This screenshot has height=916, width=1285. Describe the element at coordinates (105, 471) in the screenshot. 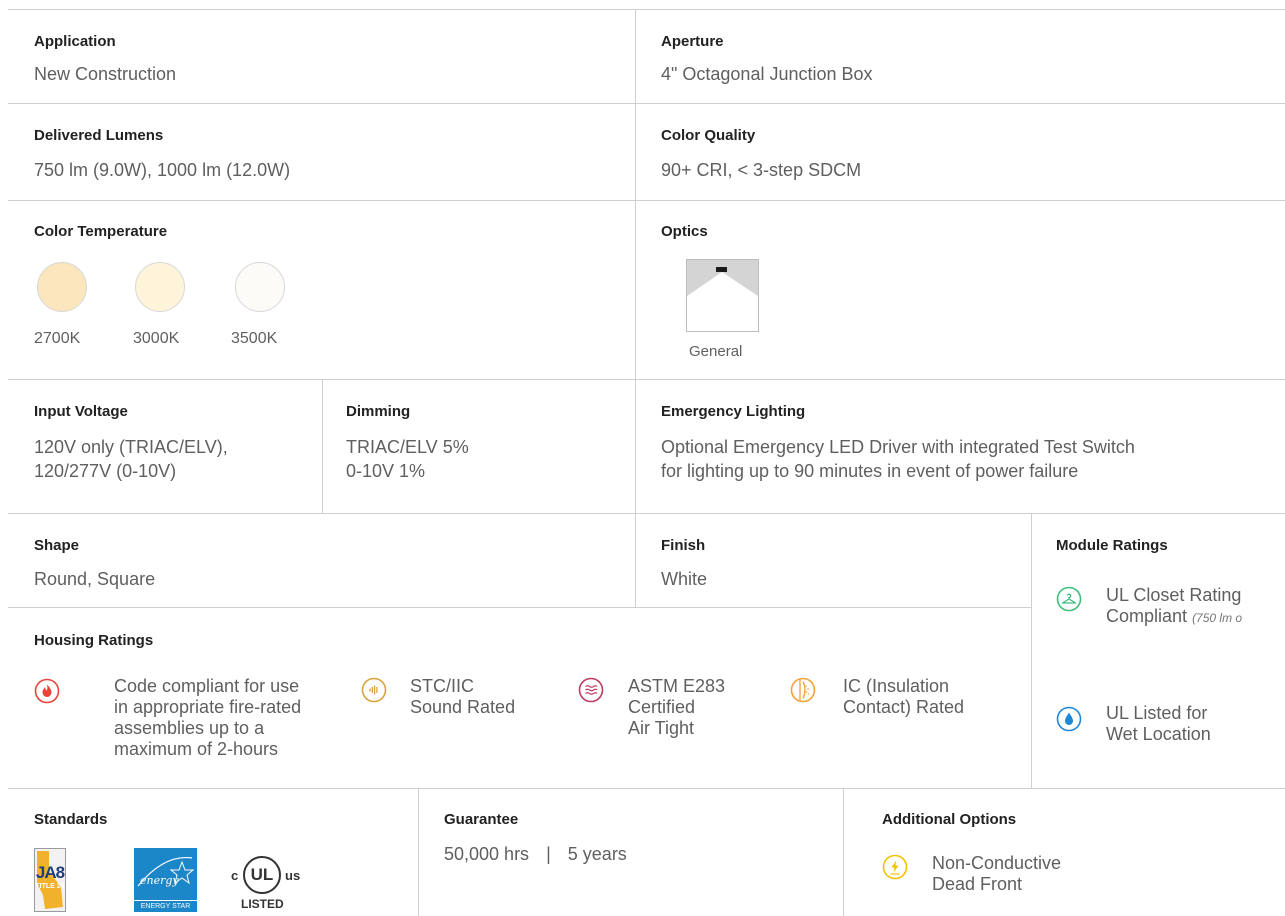

I see `input-voltage-line2: 120/277V (0-10V)` at that location.